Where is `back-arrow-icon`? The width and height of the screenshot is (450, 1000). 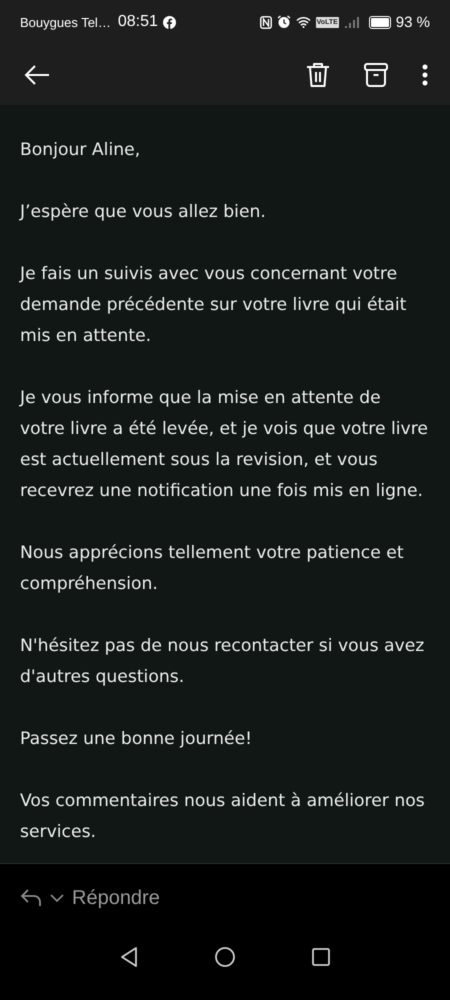 back-arrow-icon is located at coordinates (37, 75).